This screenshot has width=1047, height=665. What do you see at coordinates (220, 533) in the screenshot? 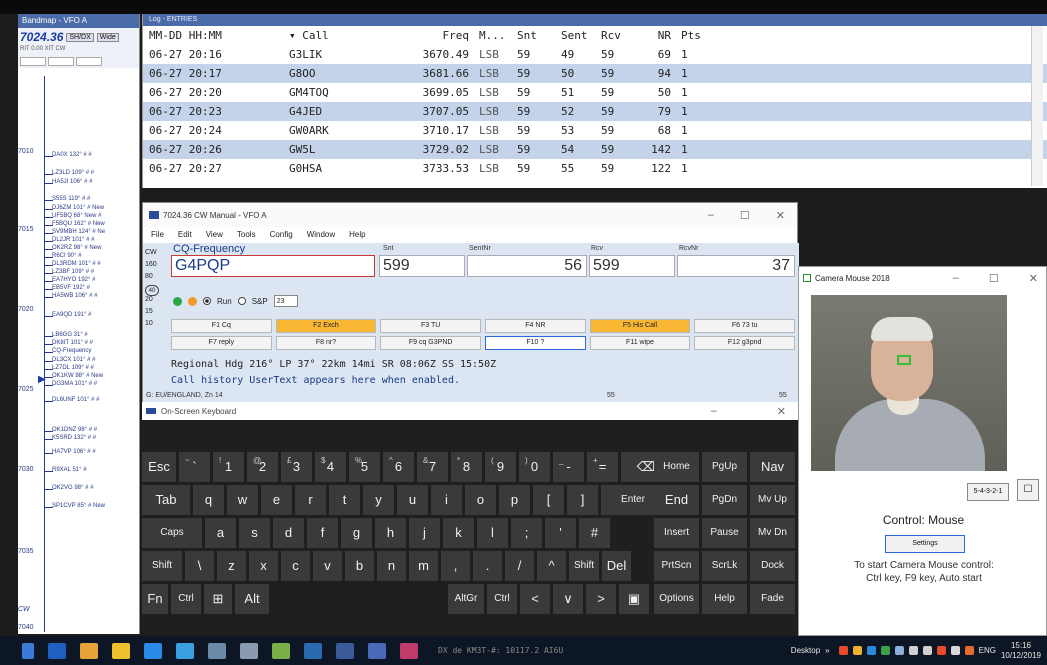
I see `key-a: a` at bounding box center [220, 533].